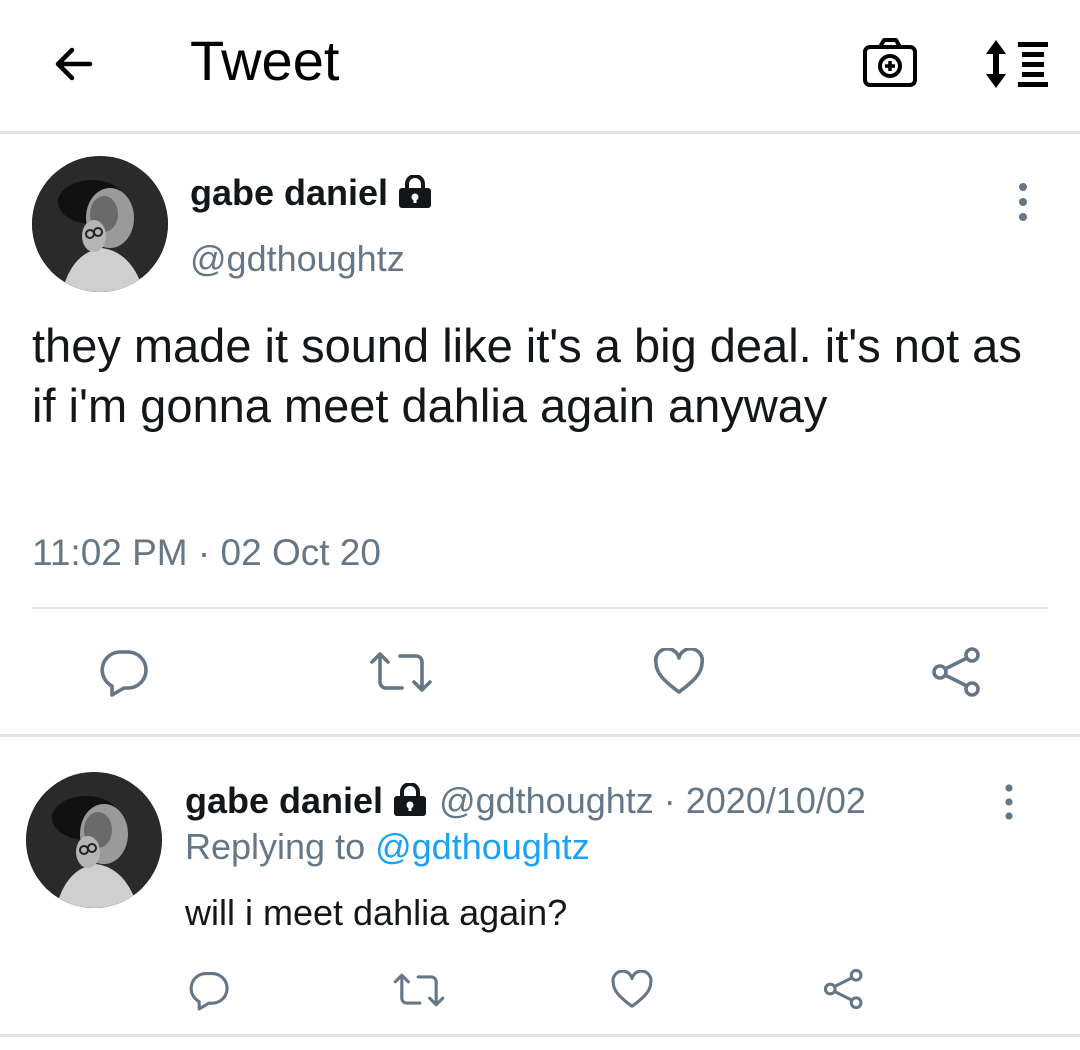 Image resolution: width=1080 pixels, height=1050 pixels. I want to click on sort-button, so click(1018, 64).